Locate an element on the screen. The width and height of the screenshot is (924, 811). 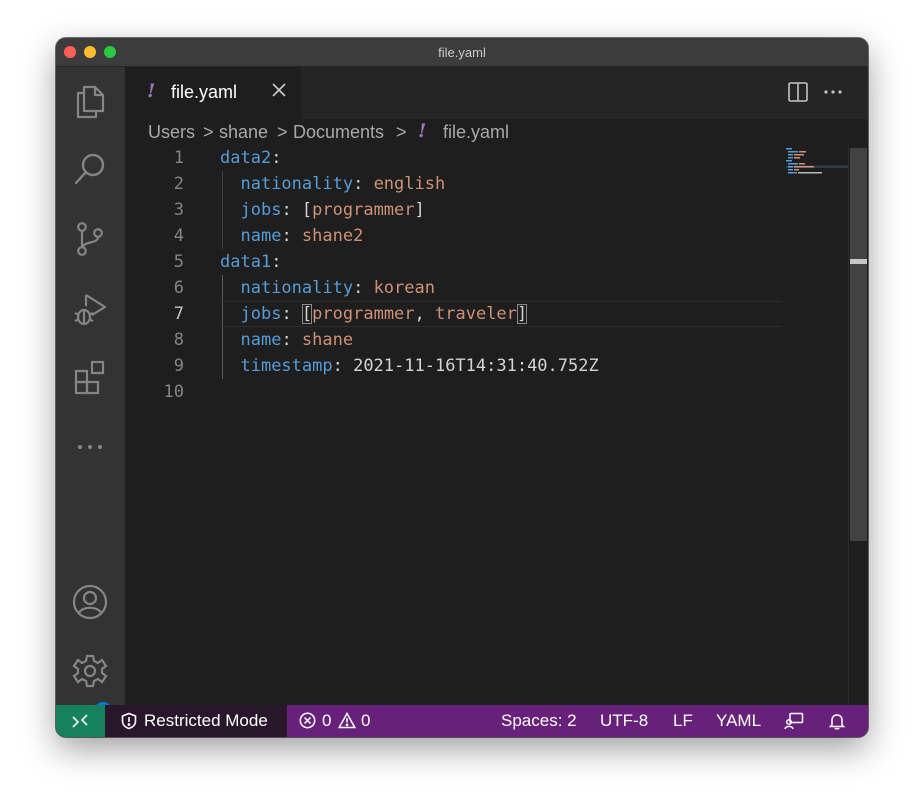
breadcrumb-item-file: file.yaml is located at coordinates (476, 132).